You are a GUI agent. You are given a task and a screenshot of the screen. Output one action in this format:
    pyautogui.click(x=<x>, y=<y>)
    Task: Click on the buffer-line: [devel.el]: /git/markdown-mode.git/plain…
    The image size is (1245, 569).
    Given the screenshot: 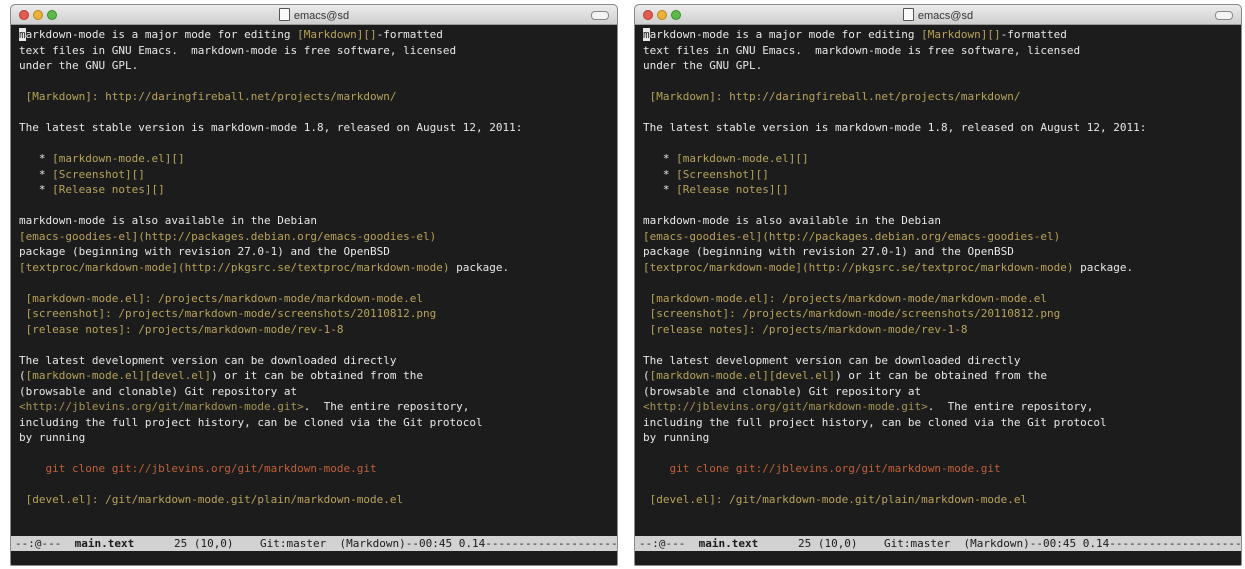 What is the action you would take?
    pyautogui.click(x=315, y=500)
    